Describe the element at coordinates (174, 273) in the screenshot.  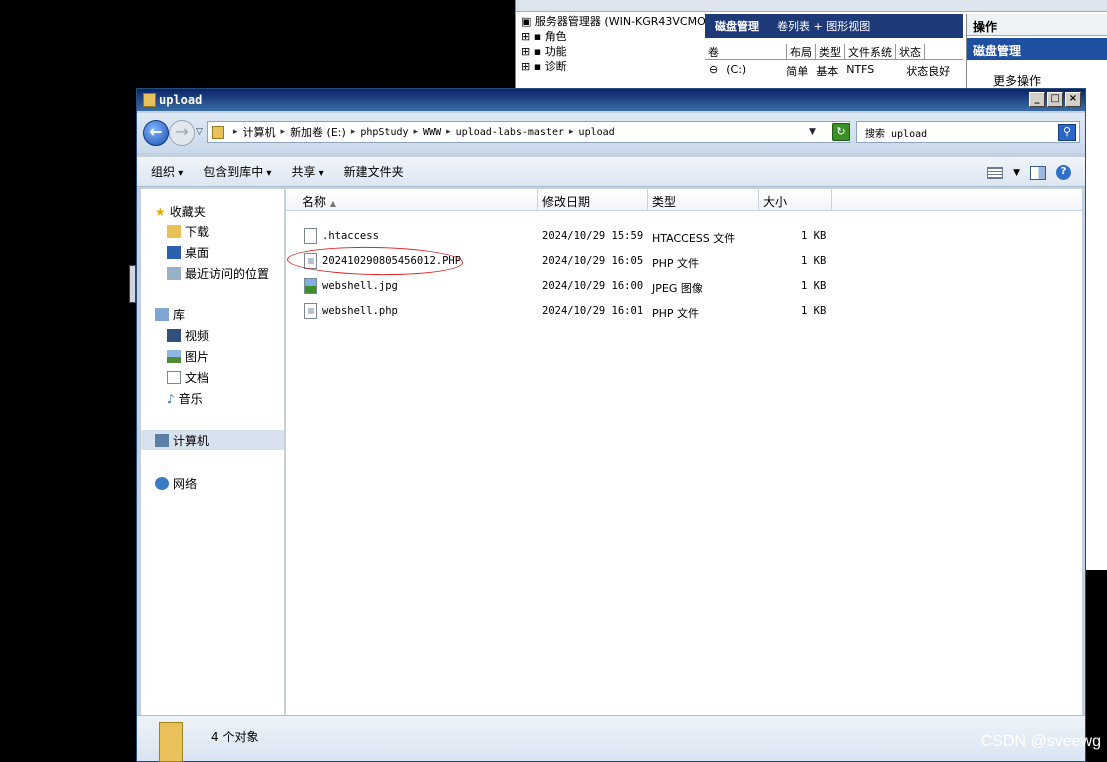
I see `recent-places-icon` at that location.